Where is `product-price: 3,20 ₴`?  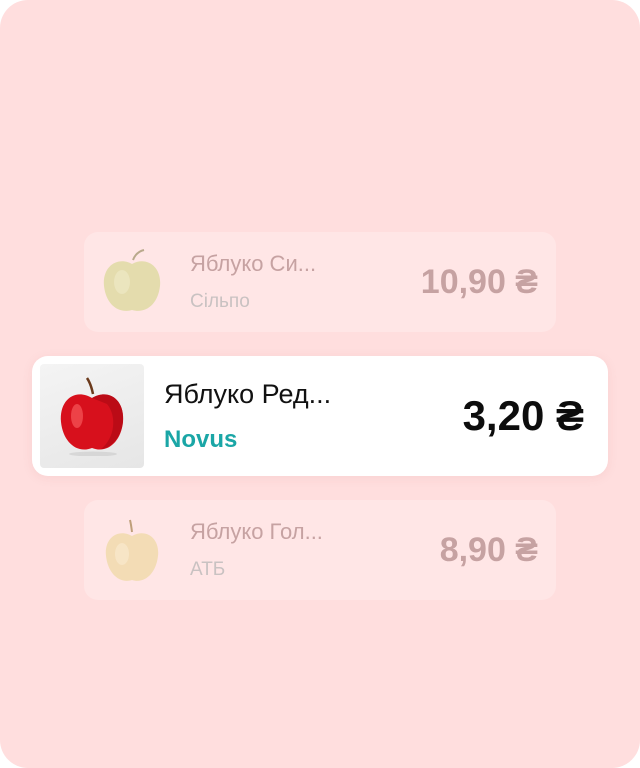
product-price: 3,20 ₴ is located at coordinates (523, 415).